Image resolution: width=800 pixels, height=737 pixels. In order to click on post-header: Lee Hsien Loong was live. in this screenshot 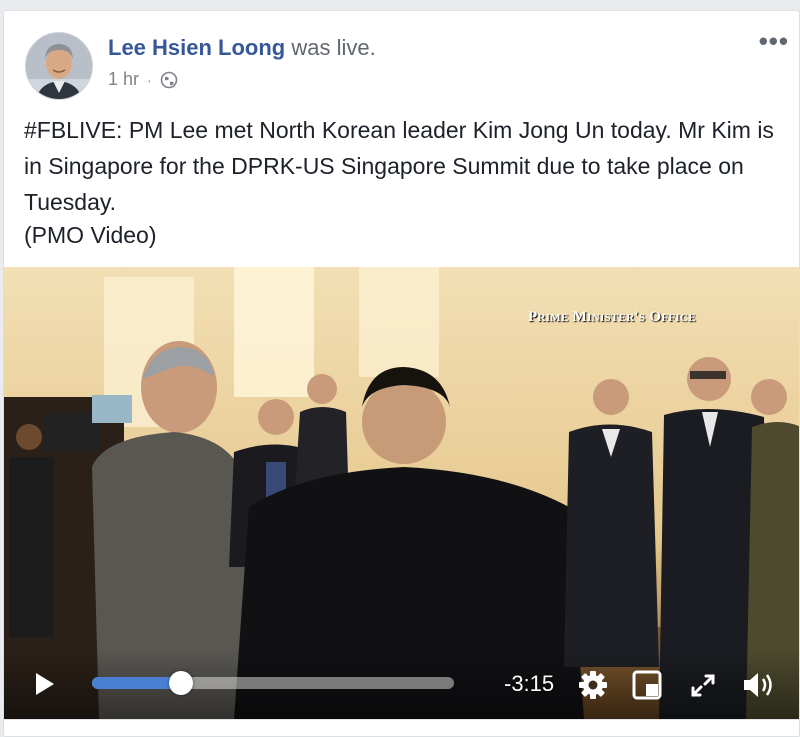, I will do `click(242, 48)`.